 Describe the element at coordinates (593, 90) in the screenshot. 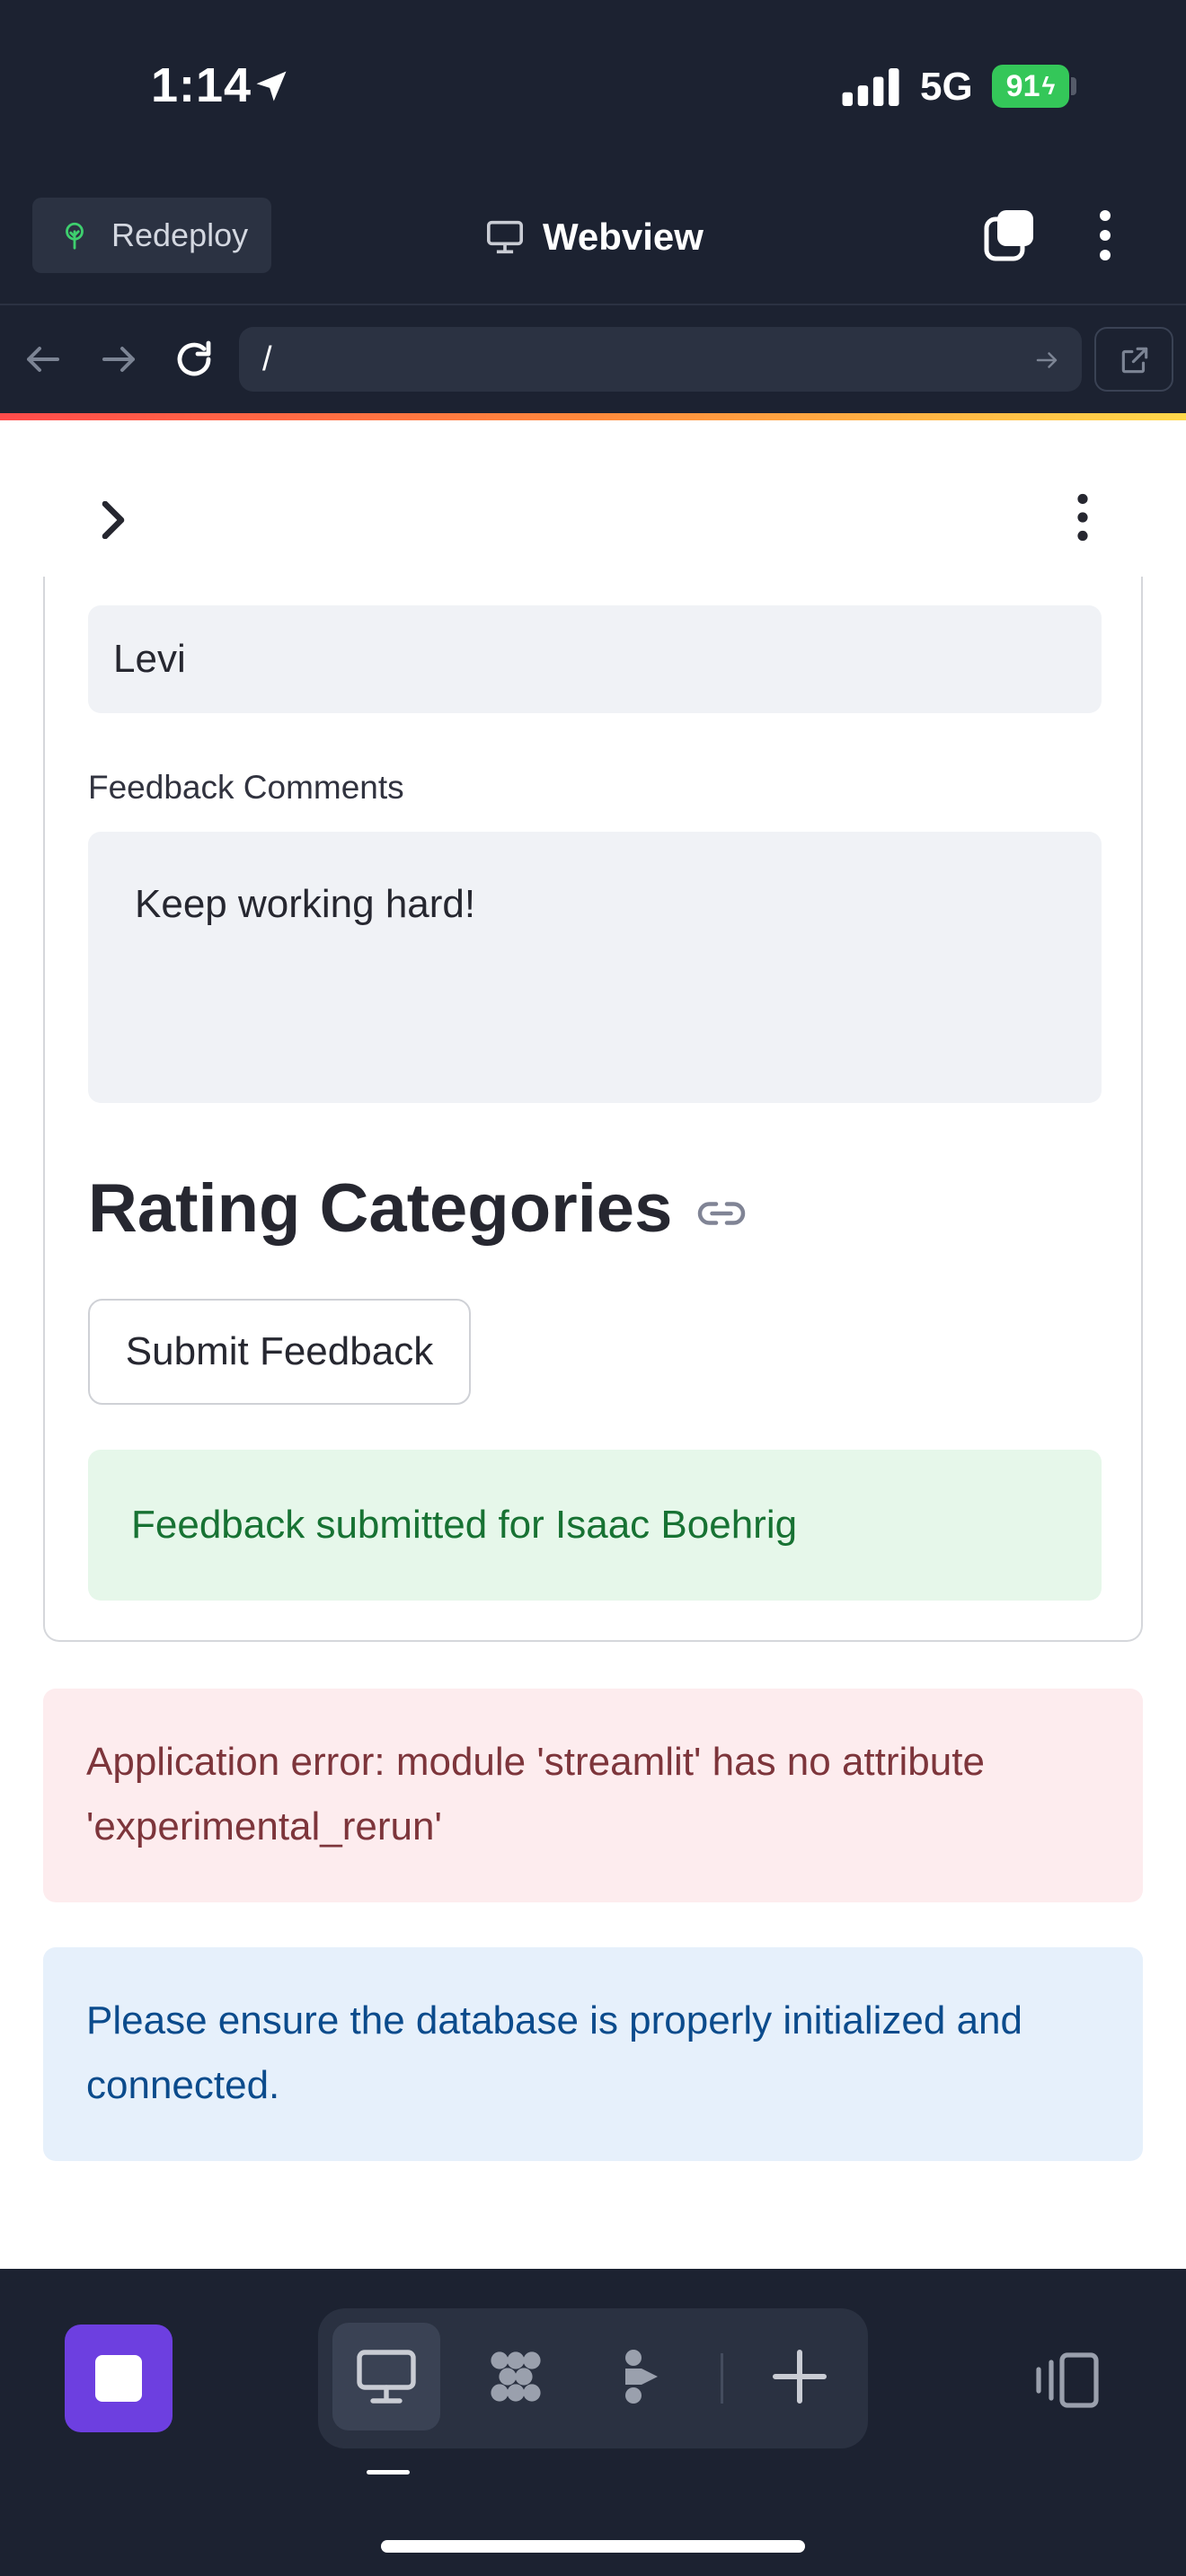

I see `status-bar: 1:14 5G 91 ϟ` at that location.